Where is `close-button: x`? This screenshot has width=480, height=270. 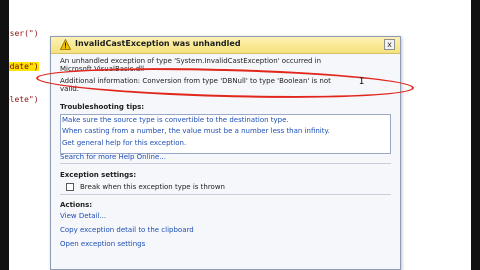
close-button: x is located at coordinates (389, 44).